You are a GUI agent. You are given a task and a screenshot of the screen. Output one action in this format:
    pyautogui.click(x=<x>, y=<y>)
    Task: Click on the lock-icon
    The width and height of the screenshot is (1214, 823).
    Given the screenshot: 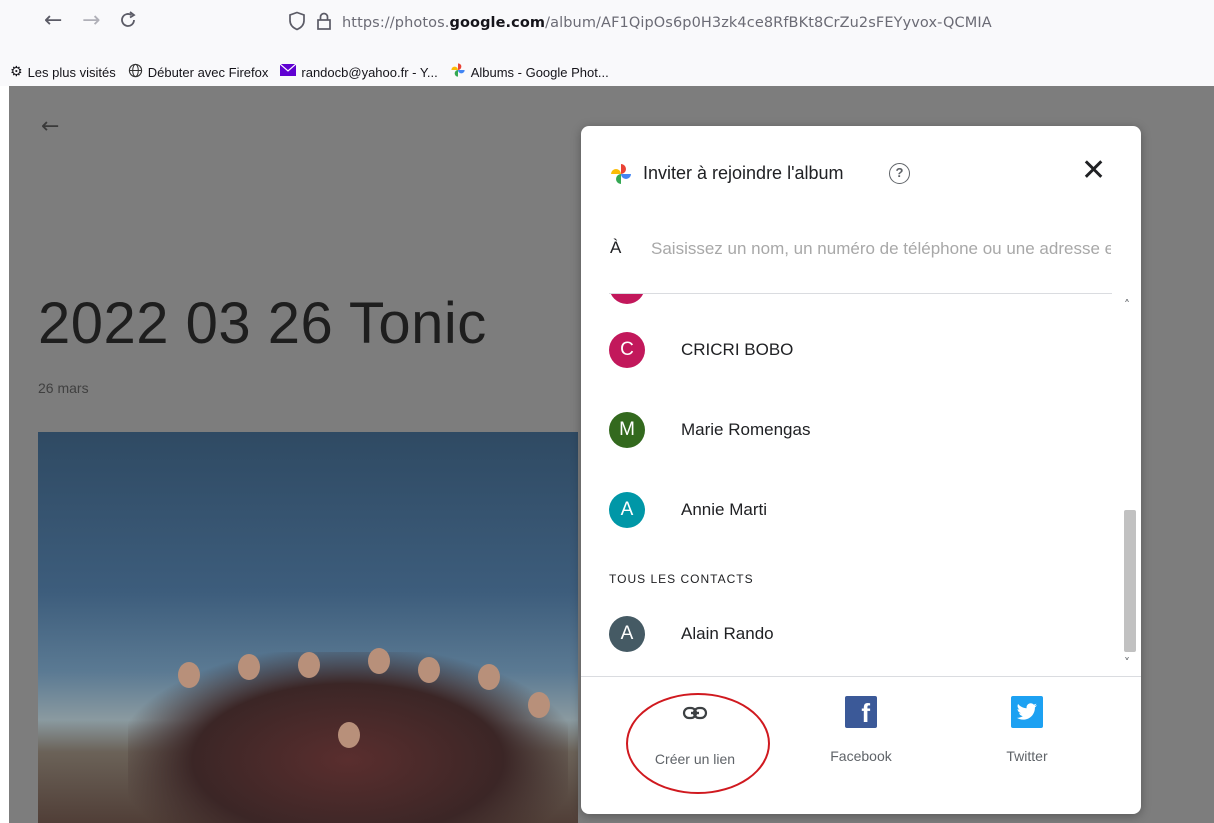 What is the action you would take?
    pyautogui.click(x=324, y=23)
    